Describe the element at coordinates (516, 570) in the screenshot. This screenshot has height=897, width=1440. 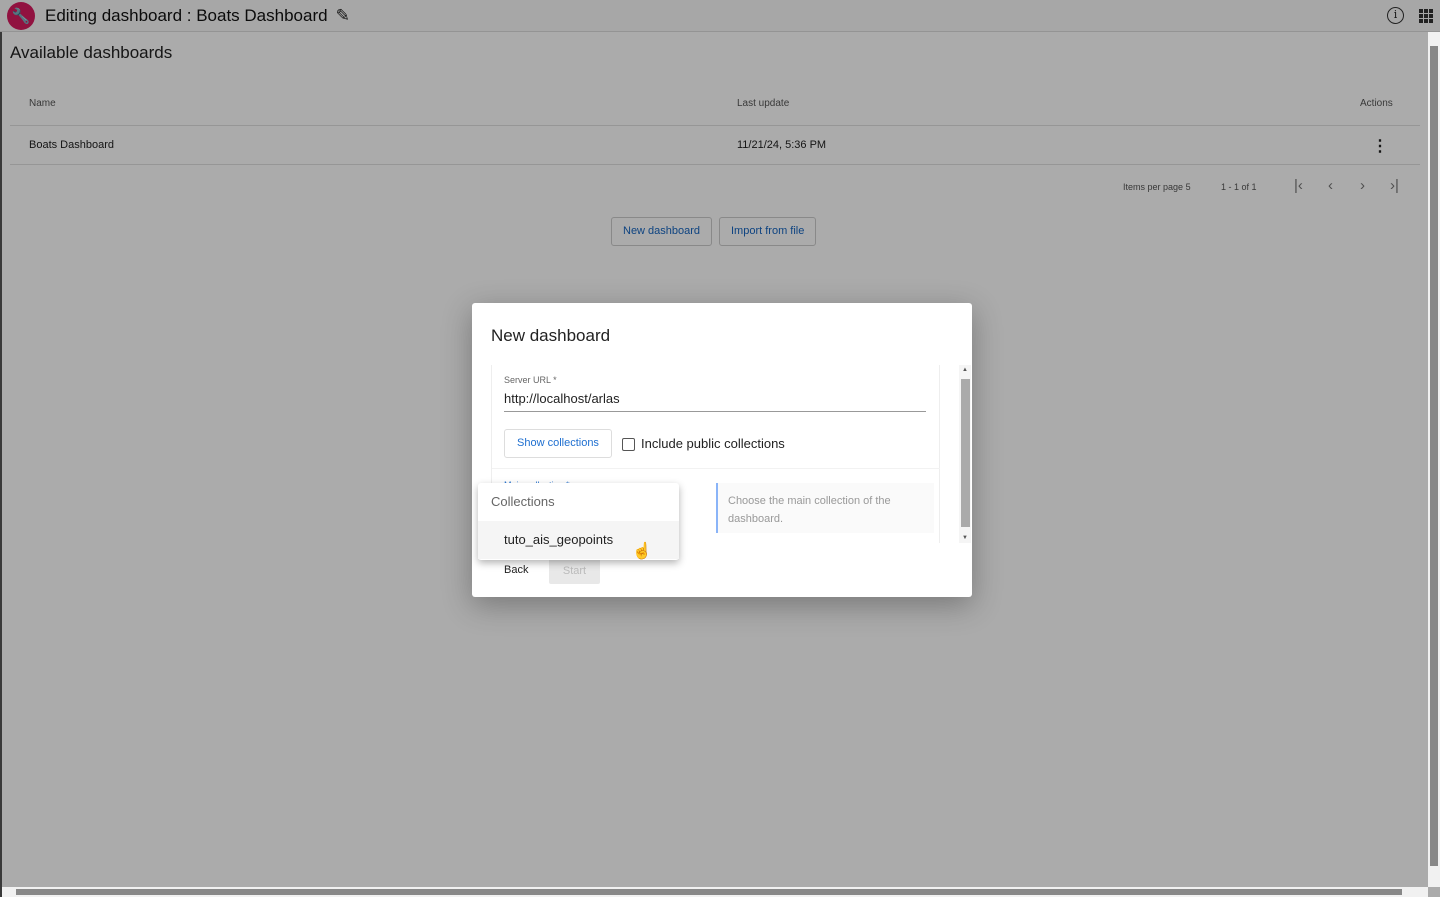
I see `back-button: Back` at that location.